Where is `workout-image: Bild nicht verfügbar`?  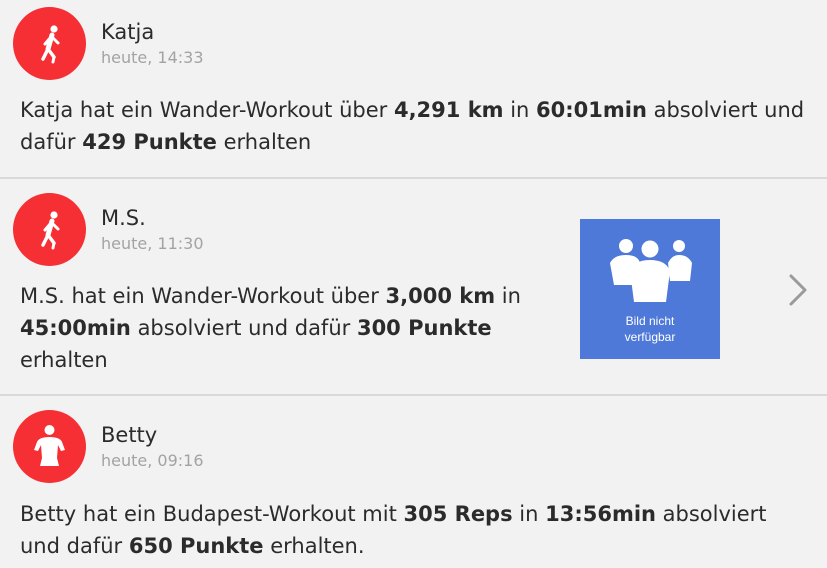 workout-image: Bild nicht verfügbar is located at coordinates (650, 289).